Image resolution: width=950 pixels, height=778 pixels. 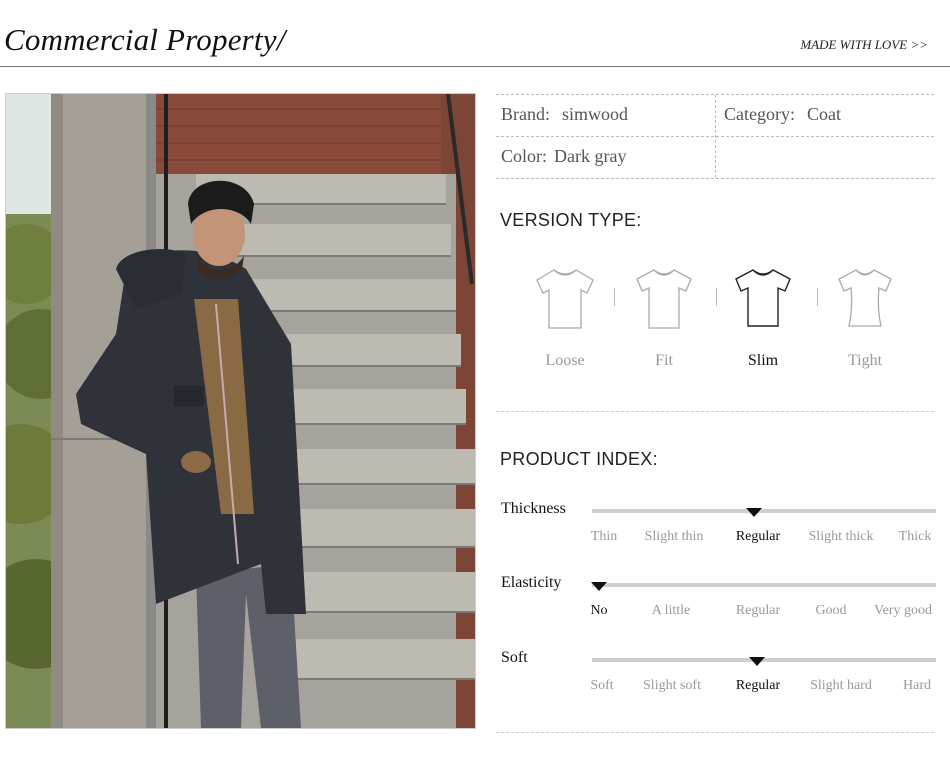 I want to click on color-cell: Color: Dark gray, so click(x=563, y=156).